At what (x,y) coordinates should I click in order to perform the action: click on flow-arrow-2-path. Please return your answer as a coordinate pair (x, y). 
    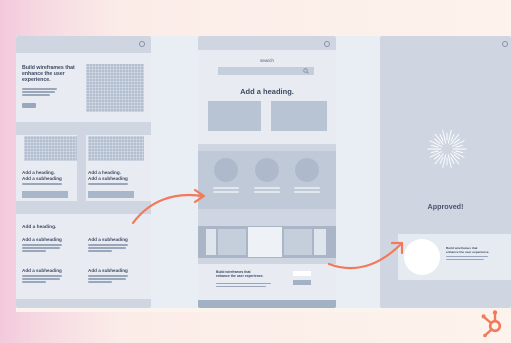
    Looking at the image, I should click on (365, 256).